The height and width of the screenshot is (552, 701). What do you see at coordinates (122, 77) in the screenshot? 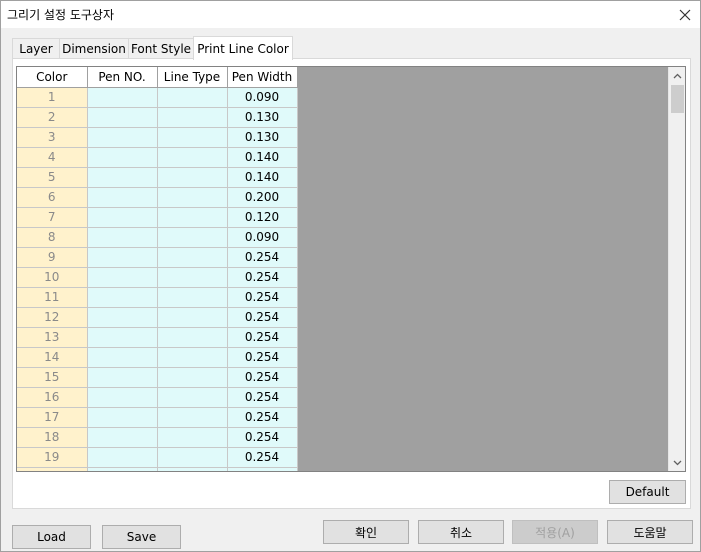
I see `column-header-pen-no: Pen NO.` at bounding box center [122, 77].